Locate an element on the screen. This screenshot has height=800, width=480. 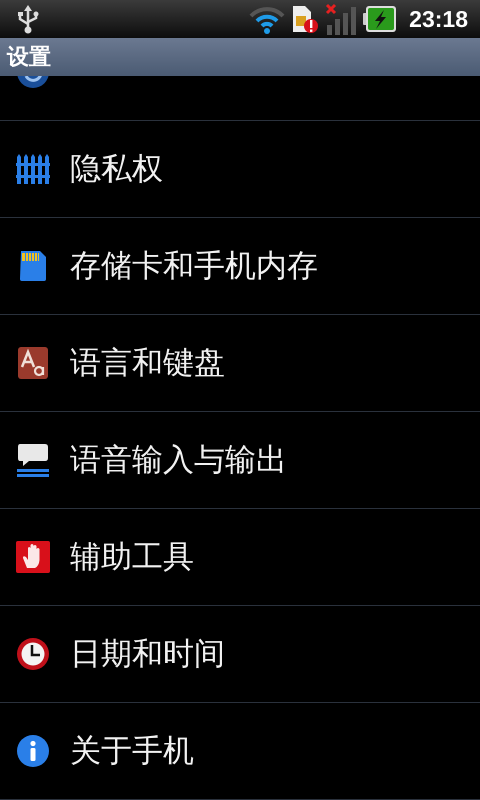
fence-icon is located at coordinates (33, 169).